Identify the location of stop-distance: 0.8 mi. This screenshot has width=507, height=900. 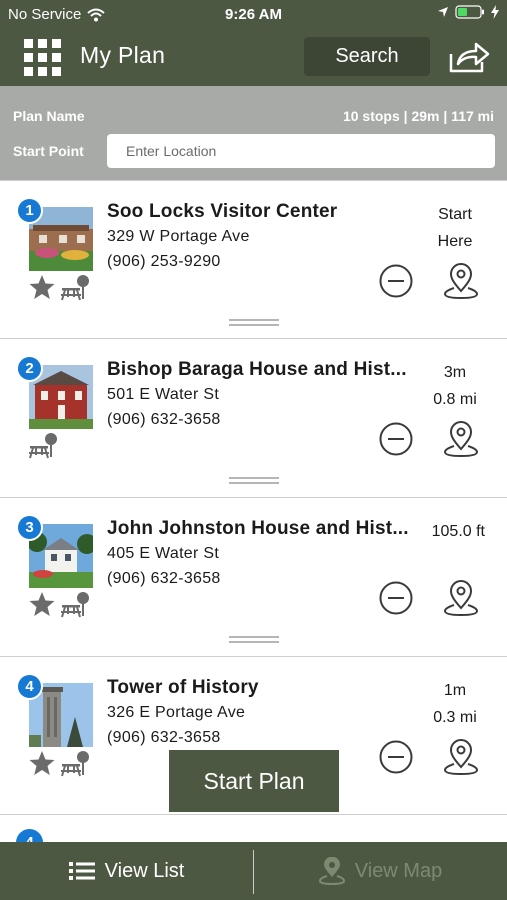
(455, 399).